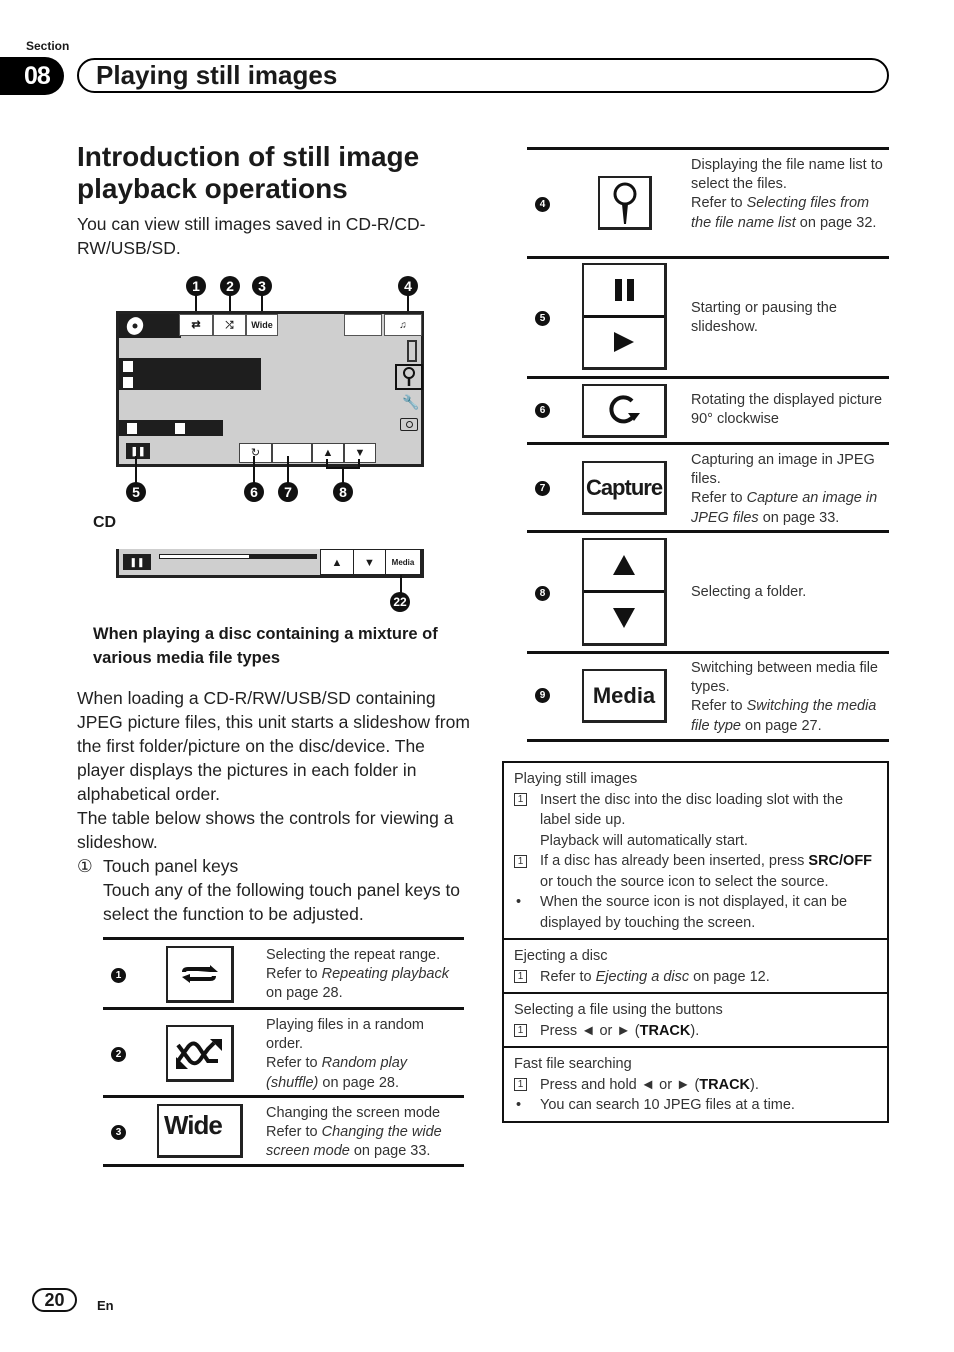 This screenshot has width=954, height=1352. Describe the element at coordinates (255, 453) in the screenshot. I see `rotate-button: ↻` at that location.